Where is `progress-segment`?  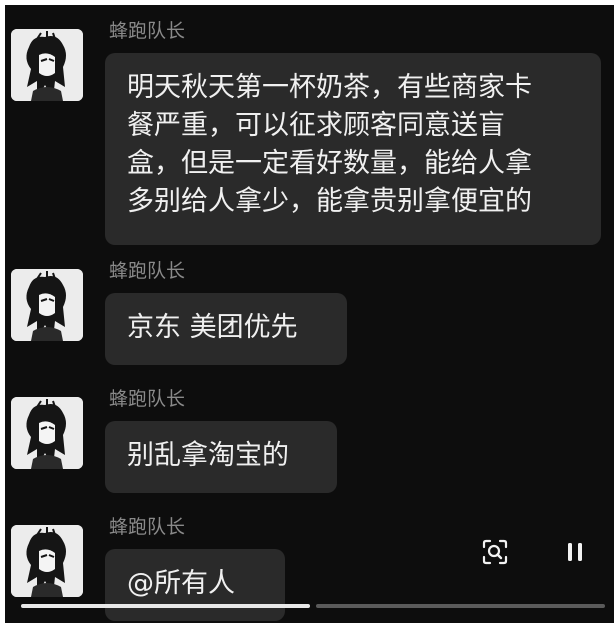
progress-segment is located at coordinates (460, 606).